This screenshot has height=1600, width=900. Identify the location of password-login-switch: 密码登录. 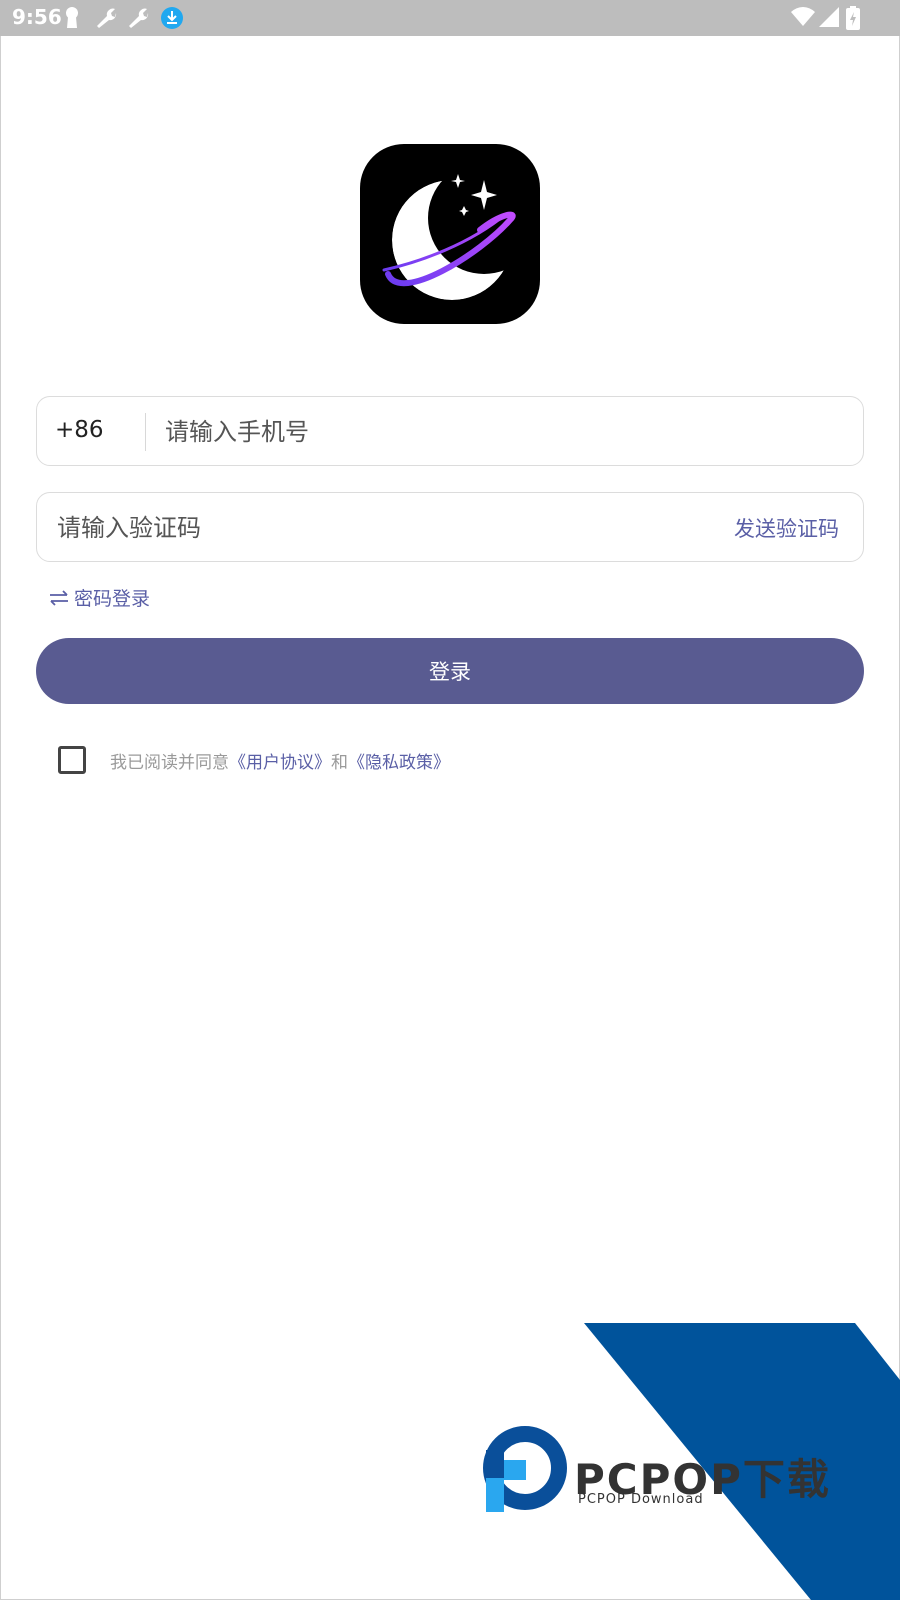
(99, 597).